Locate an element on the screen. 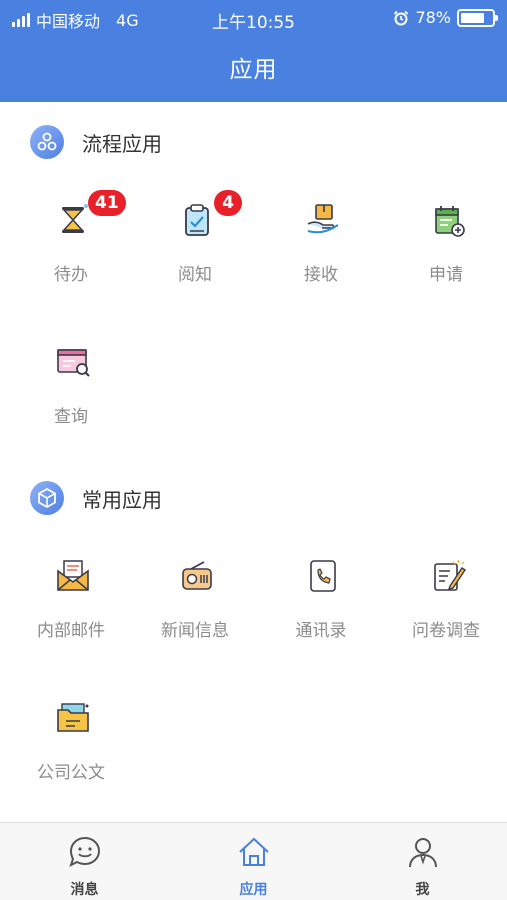 The image size is (507, 900). survey-pencil-icon is located at coordinates (450, 575).